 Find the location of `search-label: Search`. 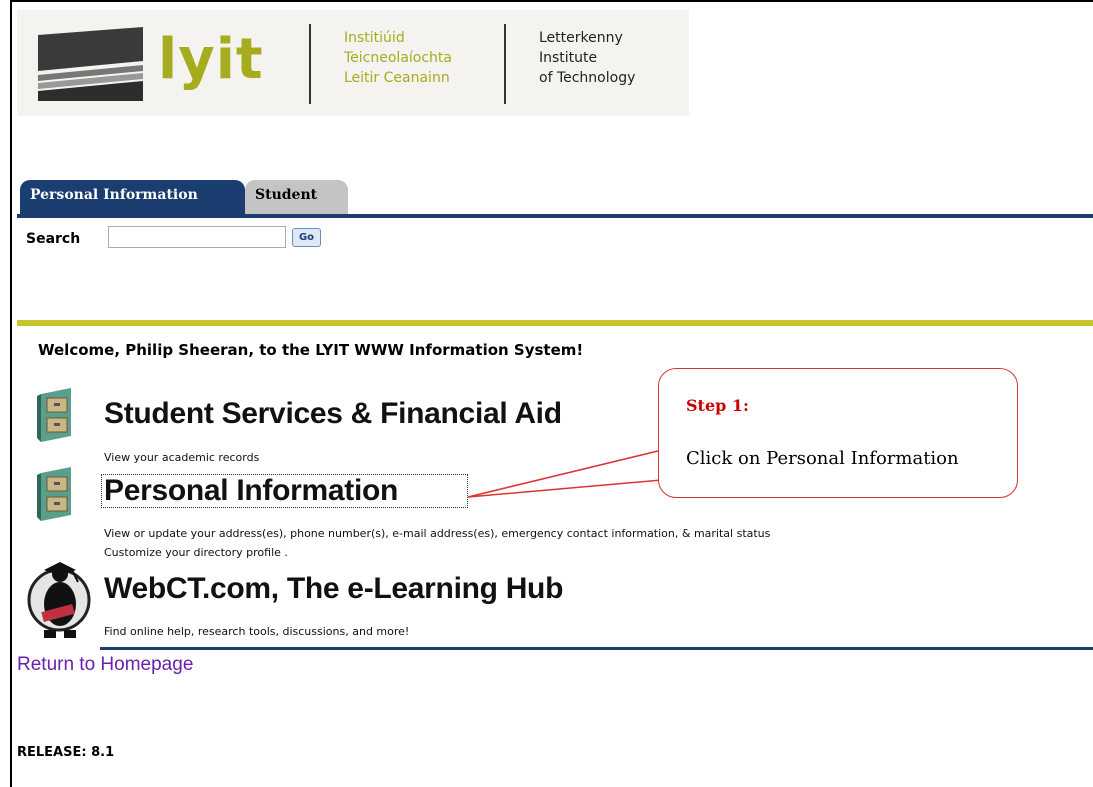

search-label: Search is located at coordinates (53, 239).